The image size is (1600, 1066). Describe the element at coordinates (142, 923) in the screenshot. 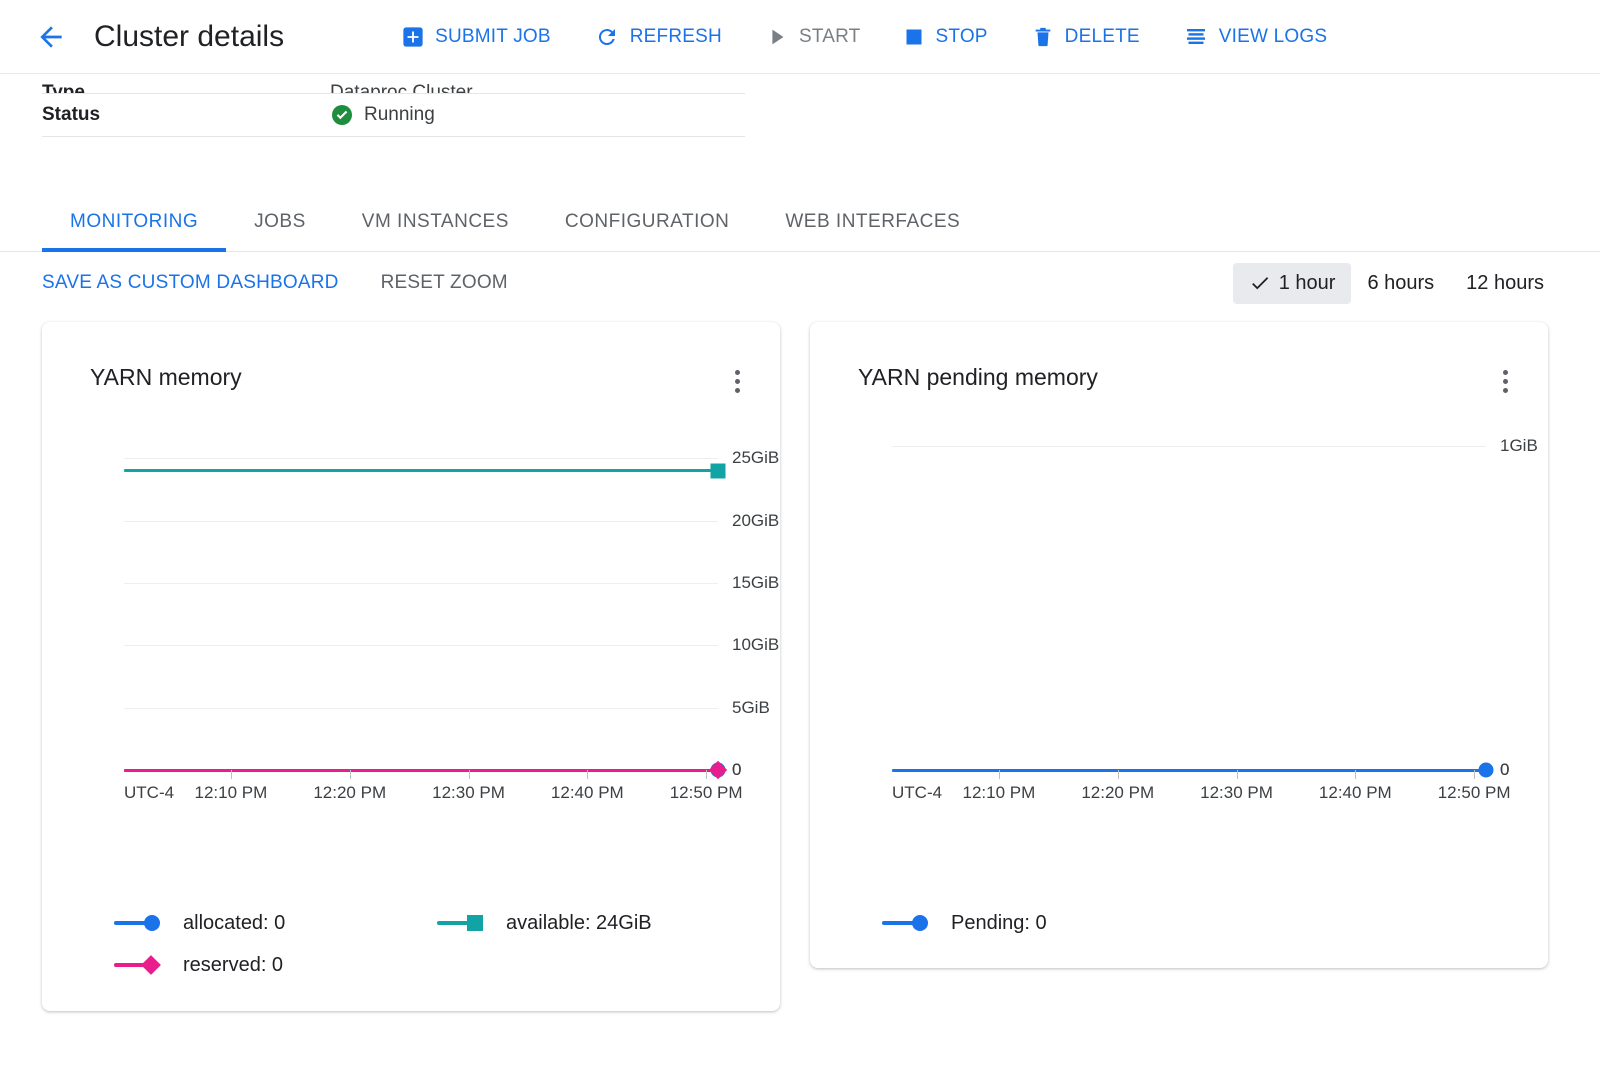

I see `legend-swatch-allocated` at that location.